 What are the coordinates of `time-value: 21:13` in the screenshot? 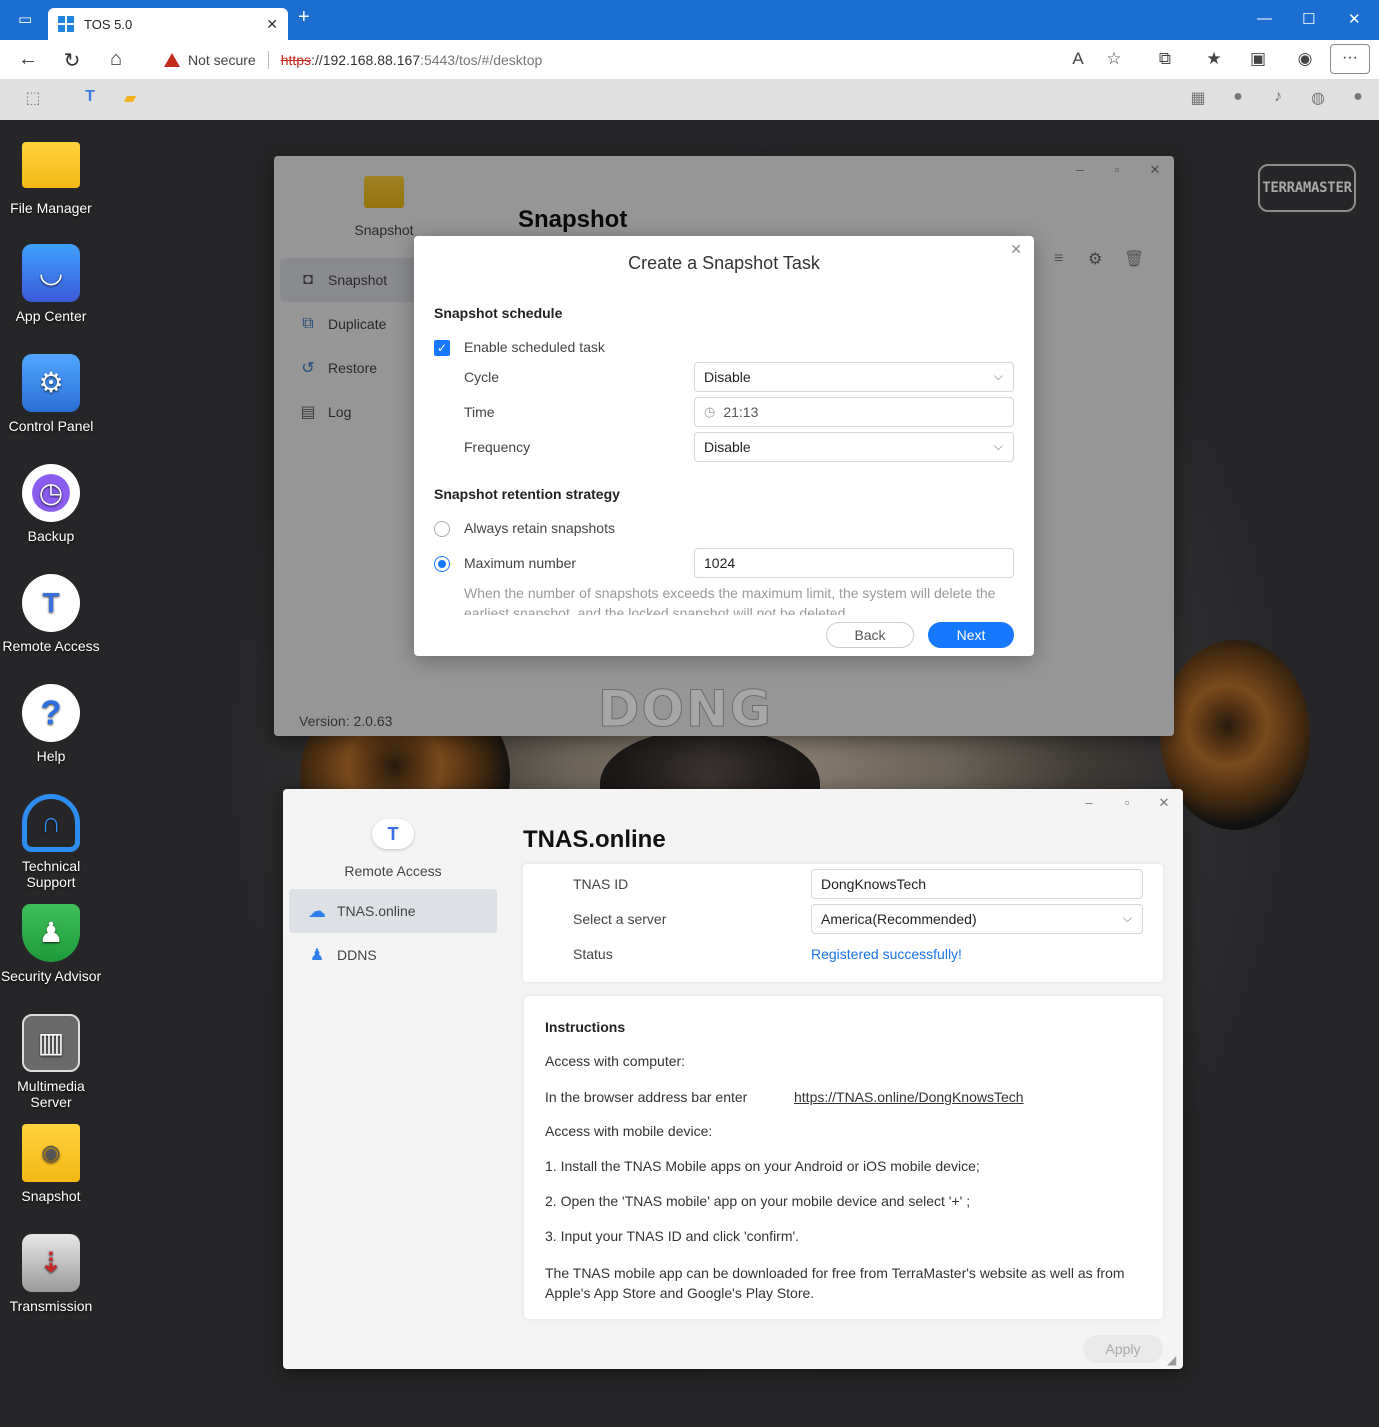 It's located at (741, 412).